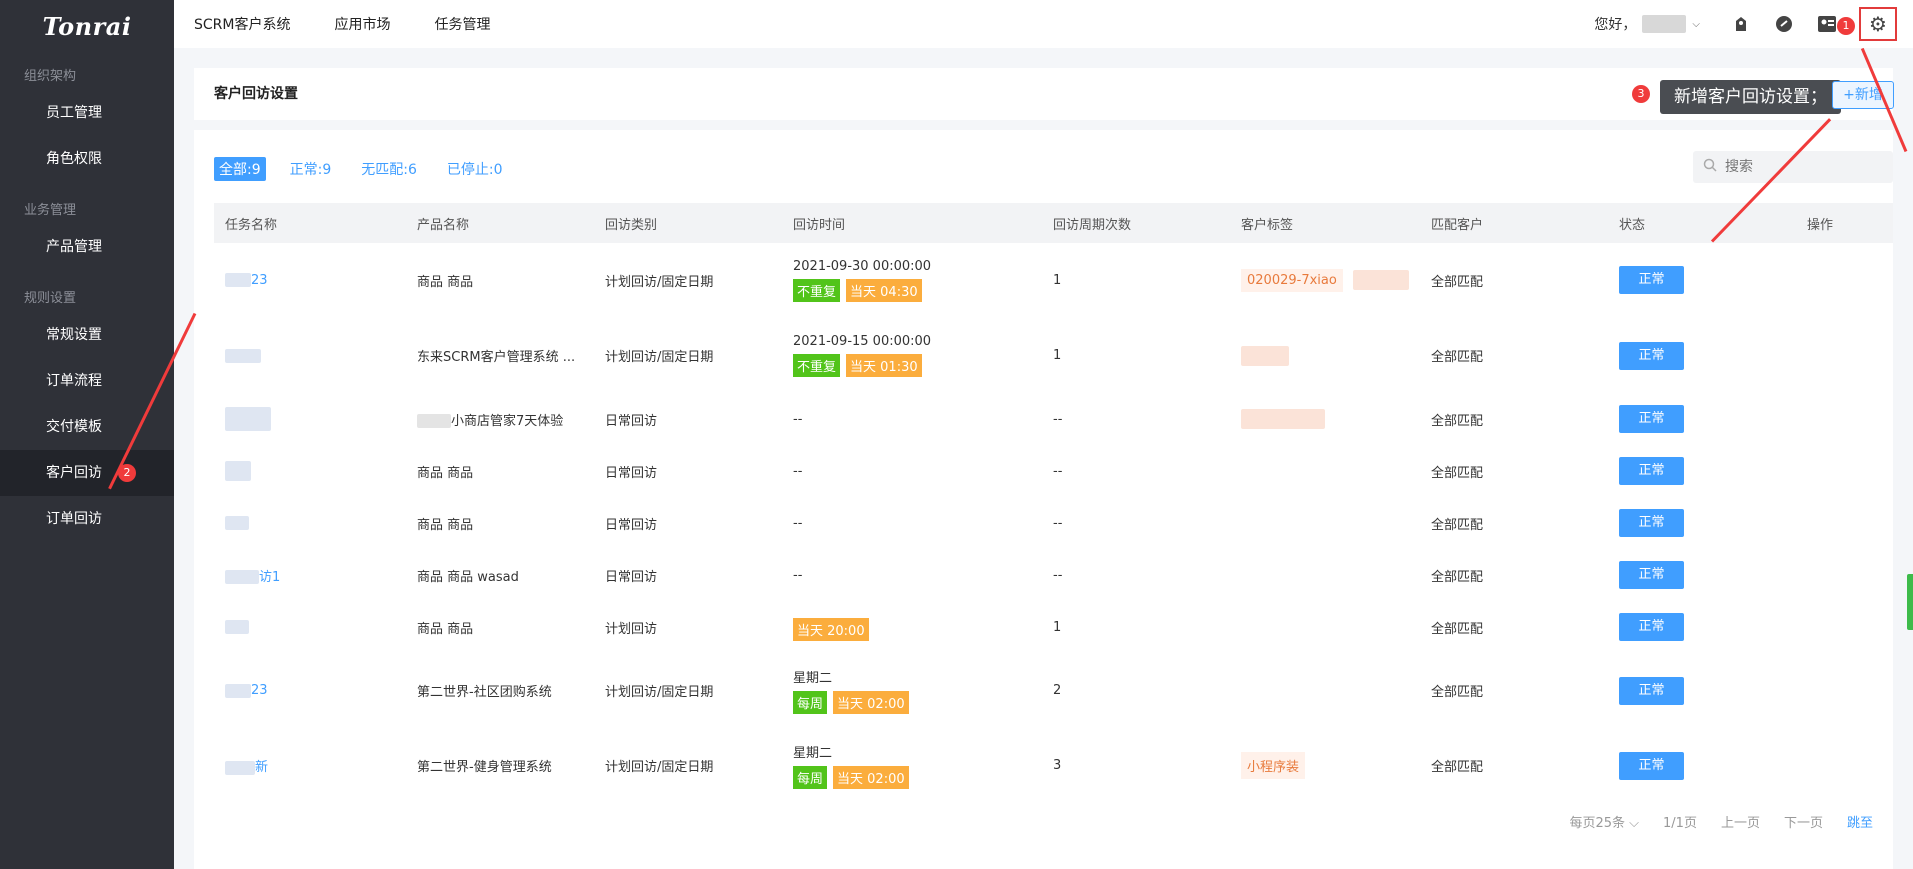 The width and height of the screenshot is (1913, 869). Describe the element at coordinates (1592, 821) in the screenshot. I see `page-size-select: 每页25条 ⌵` at that location.